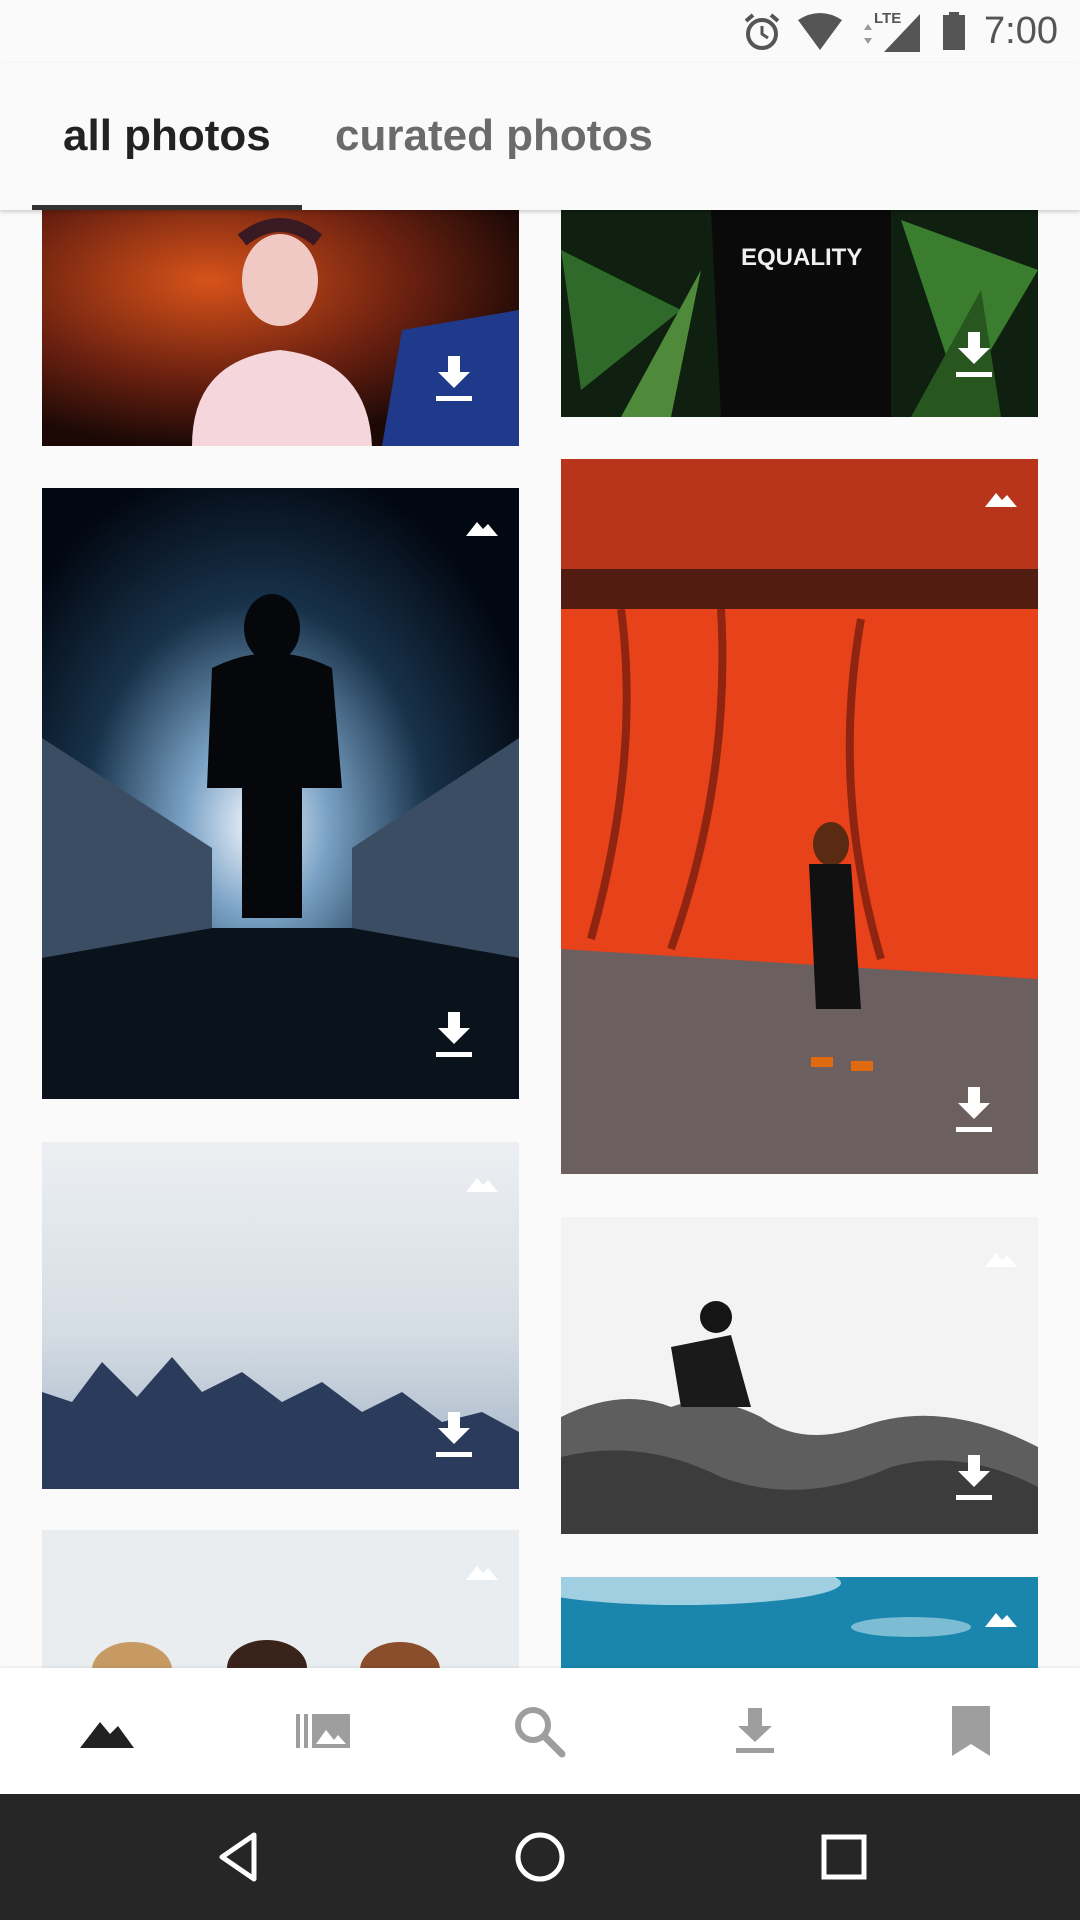  I want to click on battery-icon, so click(954, 31).